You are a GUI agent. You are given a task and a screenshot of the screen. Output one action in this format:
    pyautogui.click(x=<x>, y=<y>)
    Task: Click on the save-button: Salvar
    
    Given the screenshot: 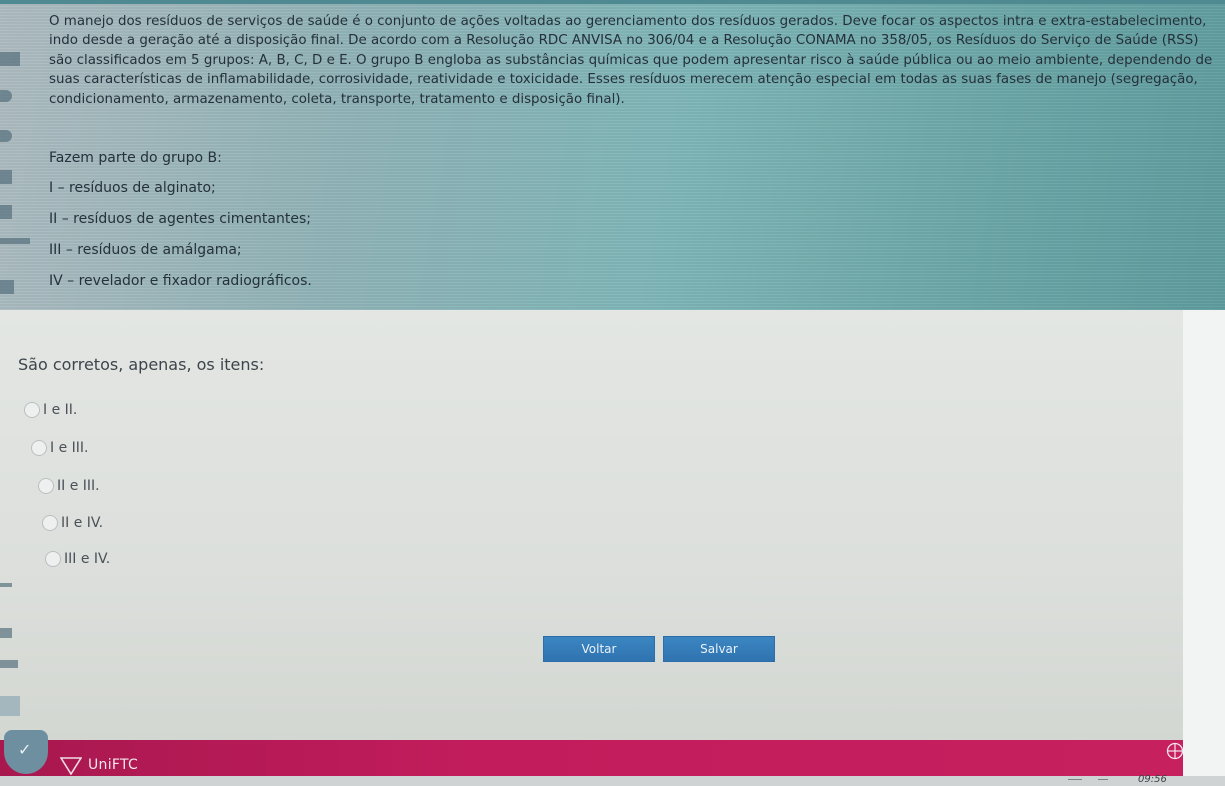 What is the action you would take?
    pyautogui.click(x=719, y=649)
    